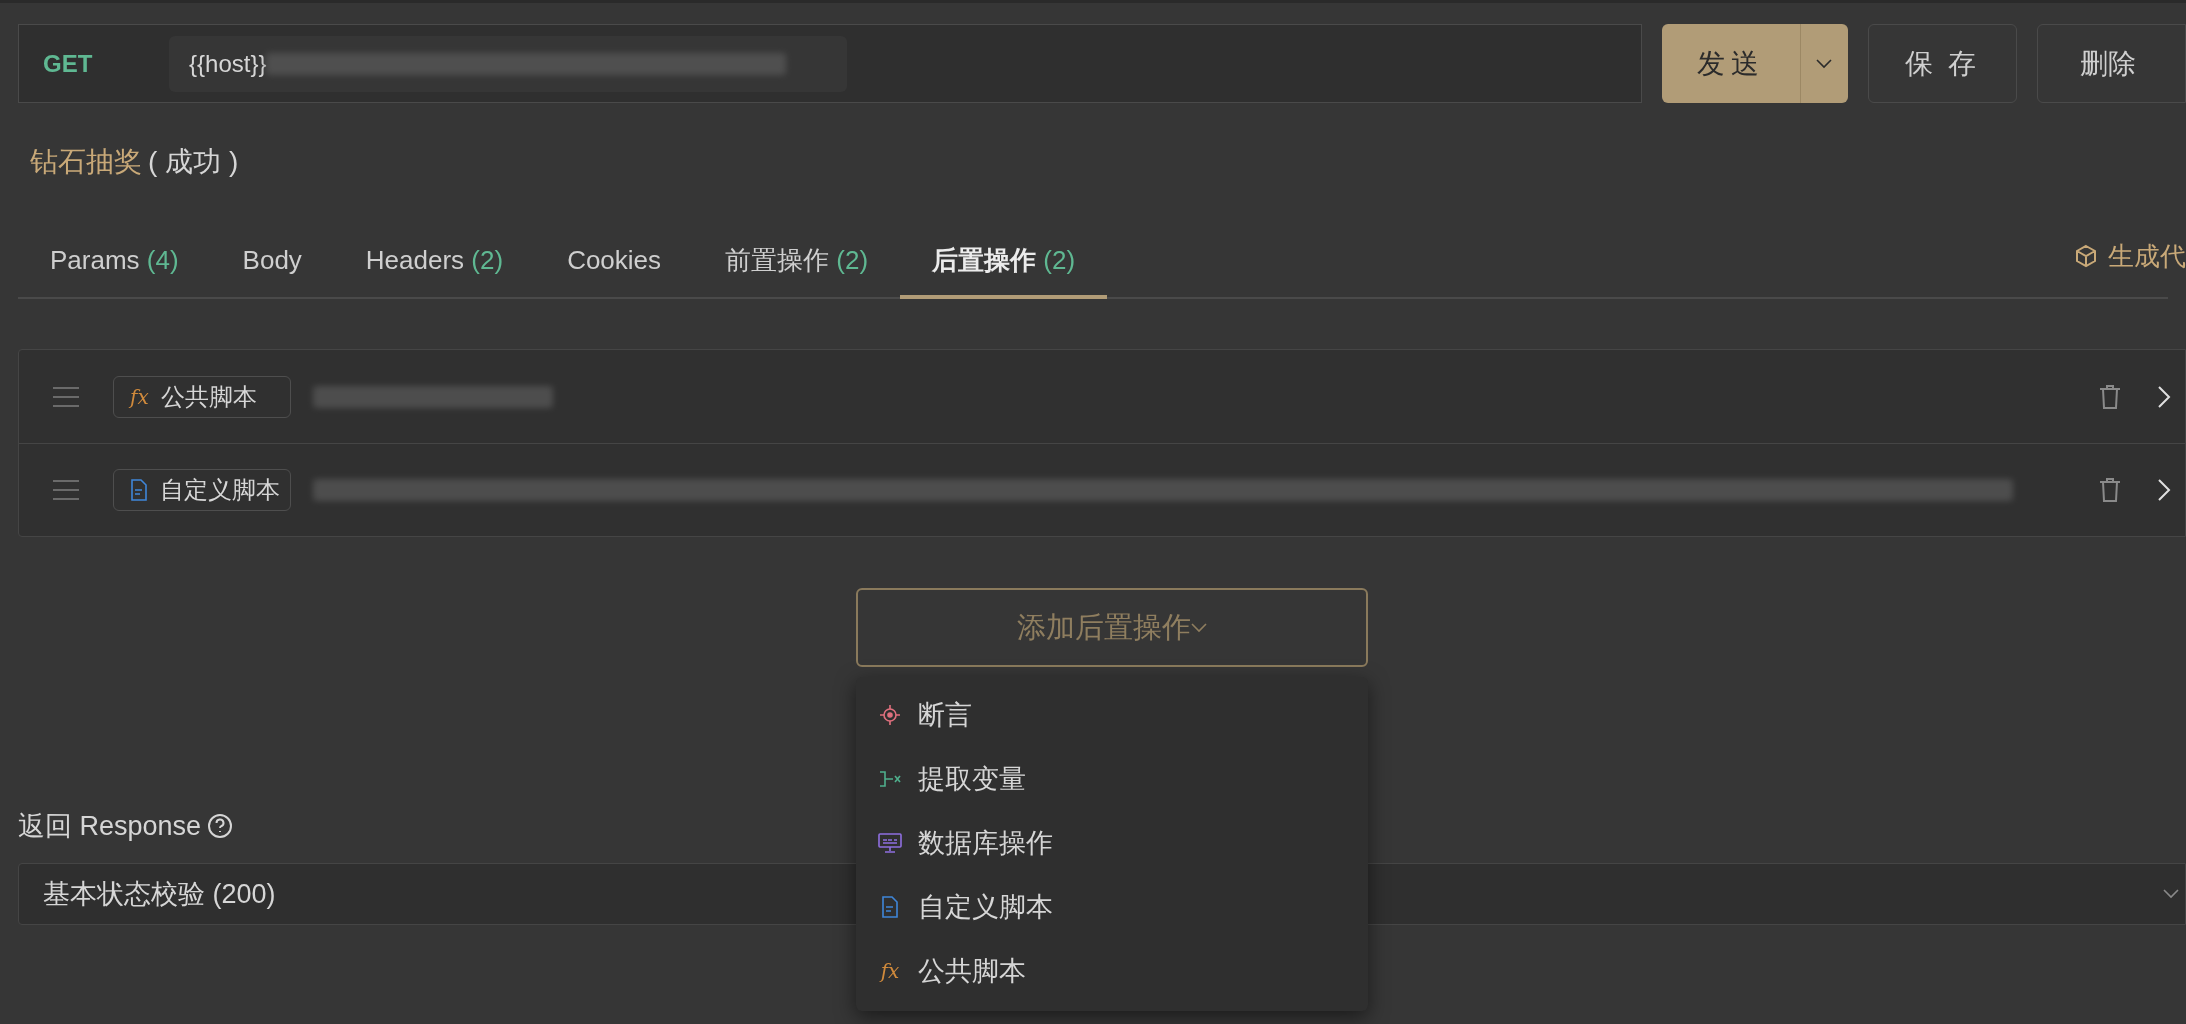 The width and height of the screenshot is (2186, 1024). What do you see at coordinates (110, 826) in the screenshot?
I see `response-label: 返回 Response` at bounding box center [110, 826].